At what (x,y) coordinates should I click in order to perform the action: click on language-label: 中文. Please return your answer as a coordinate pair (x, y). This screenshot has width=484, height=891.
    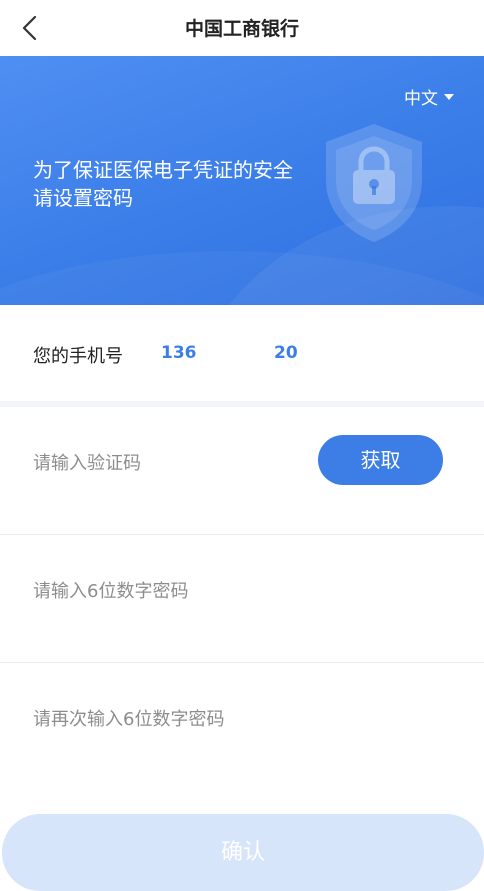
    Looking at the image, I should click on (421, 99).